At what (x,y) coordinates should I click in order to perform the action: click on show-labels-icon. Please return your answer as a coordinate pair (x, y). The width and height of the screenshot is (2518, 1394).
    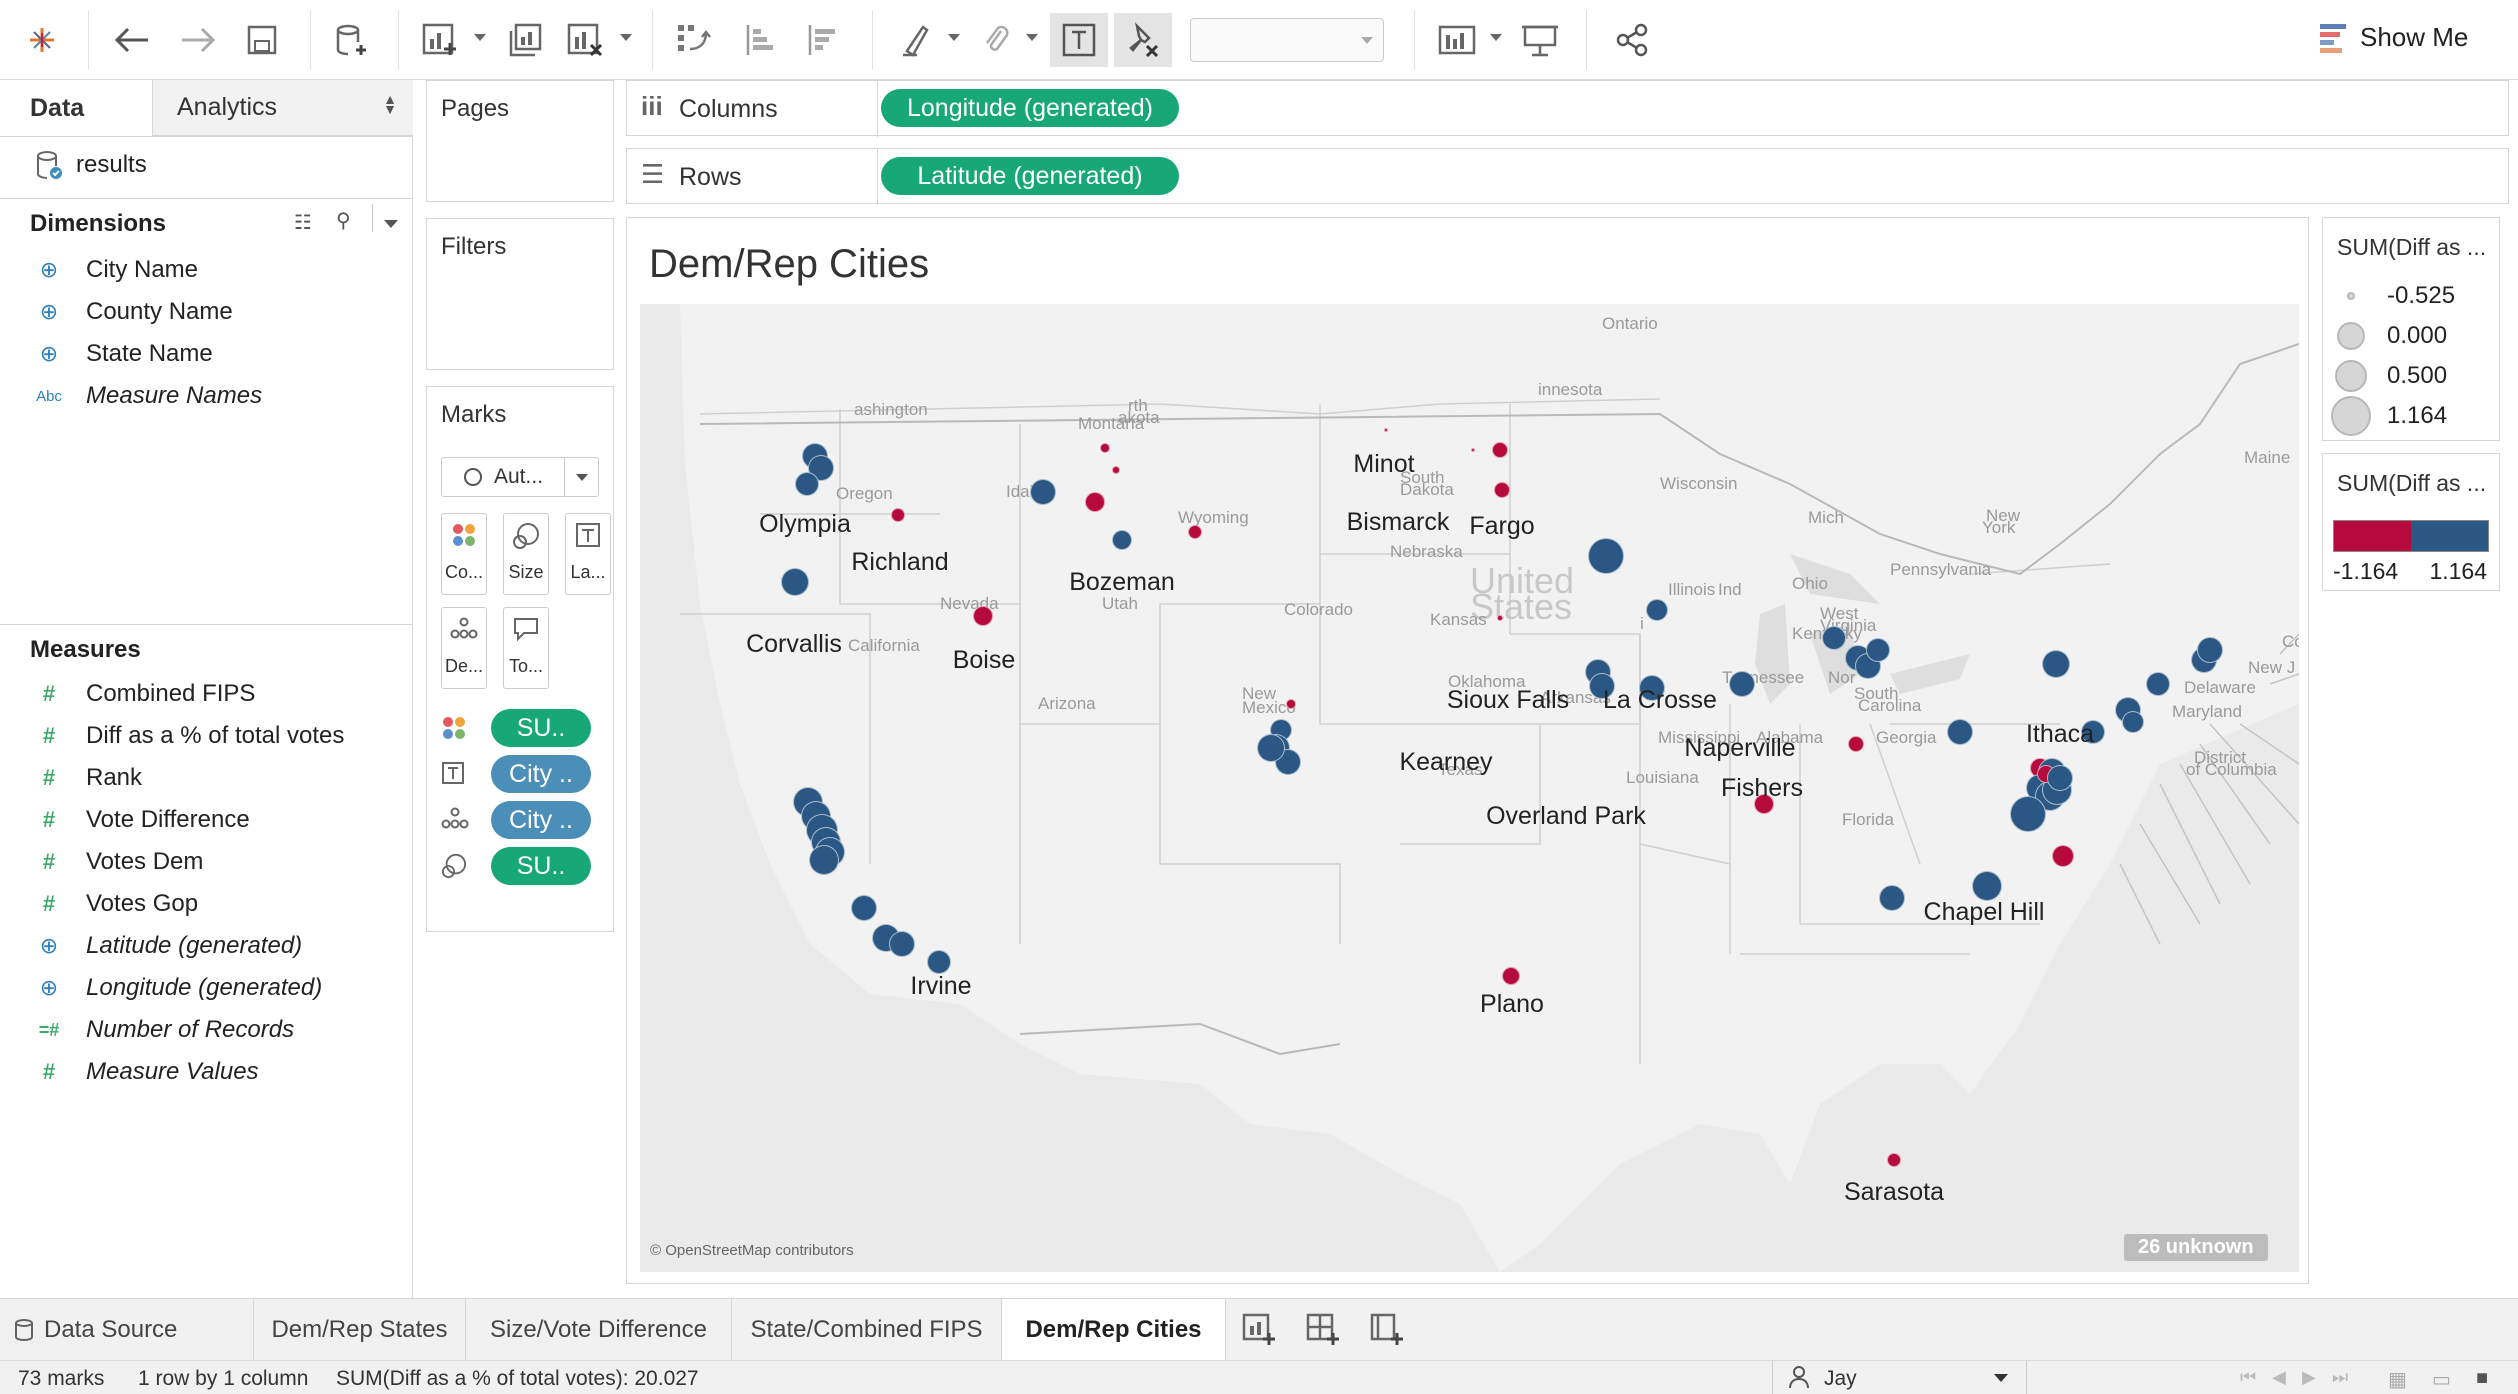
    Looking at the image, I should click on (1079, 40).